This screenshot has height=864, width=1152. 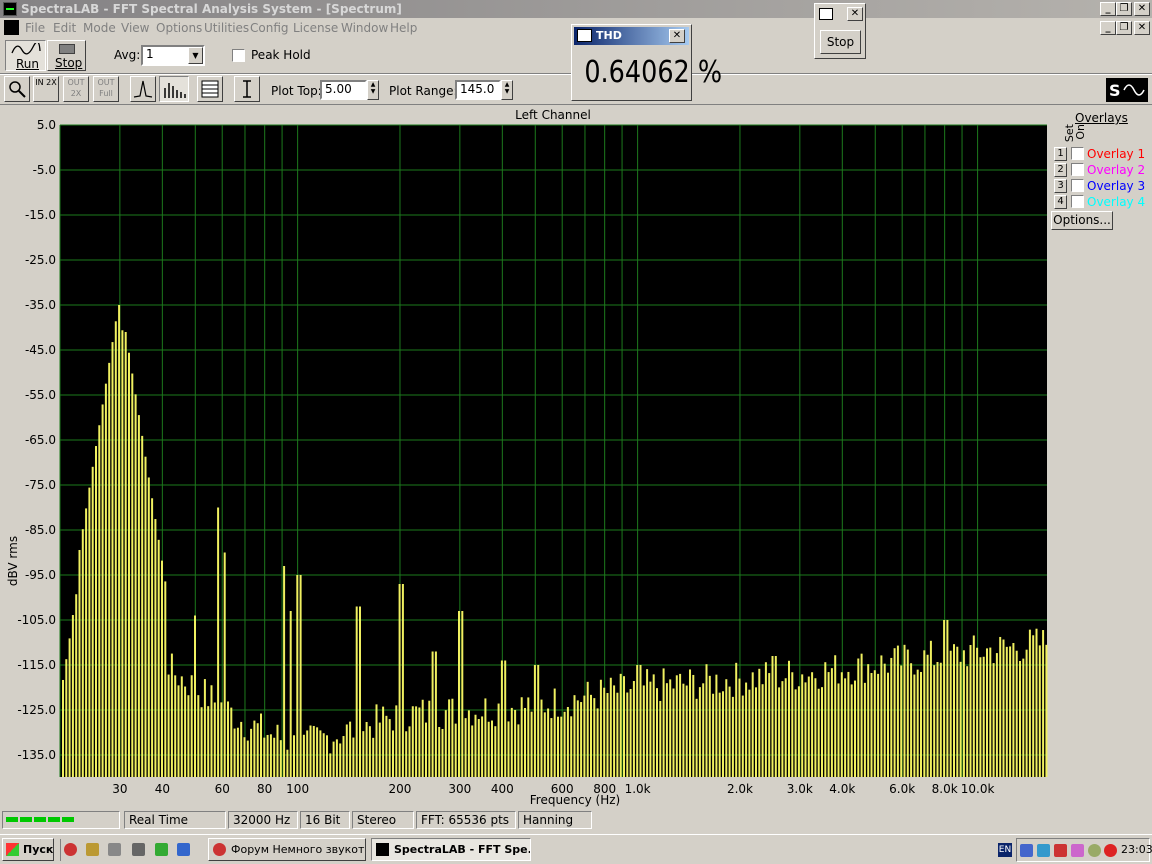 I want to click on overlay-1-checkbox, so click(x=1077, y=153).